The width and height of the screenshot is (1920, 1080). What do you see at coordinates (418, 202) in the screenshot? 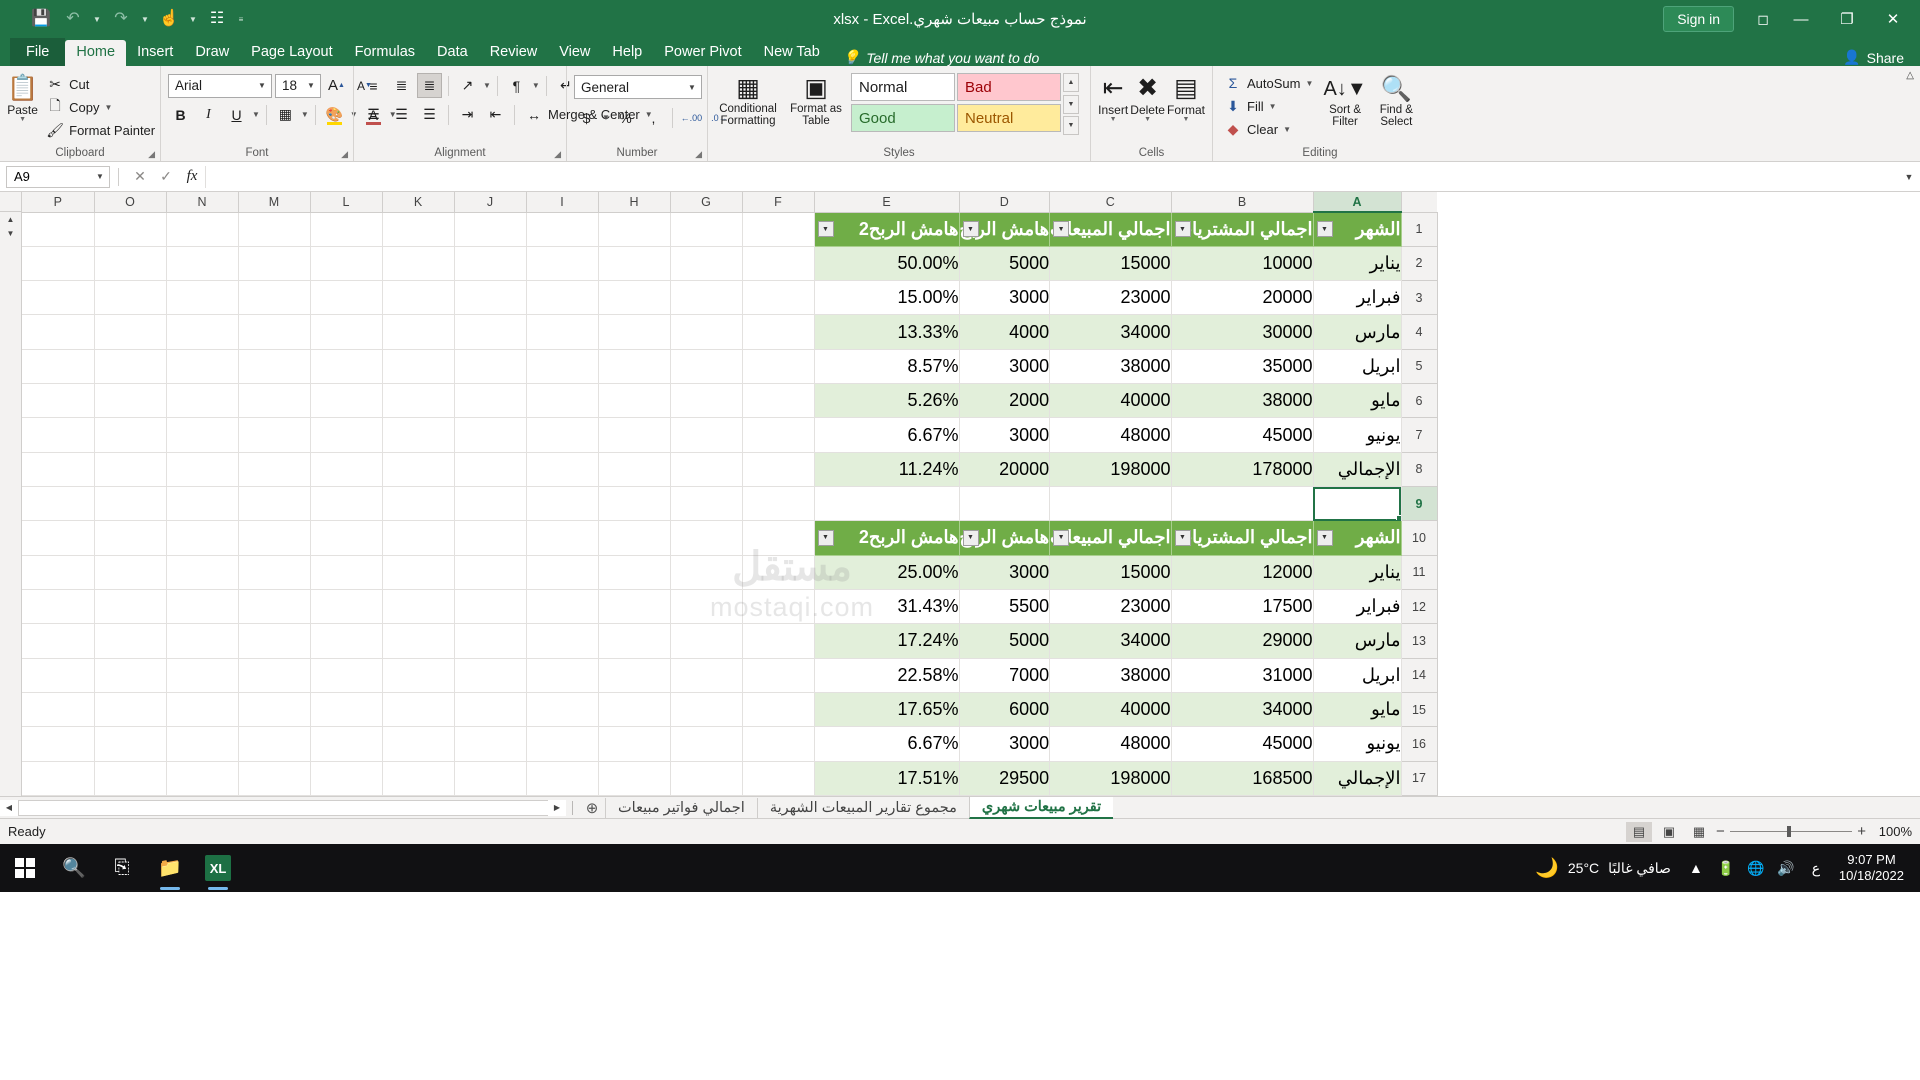
I see `col-header-K: K` at bounding box center [418, 202].